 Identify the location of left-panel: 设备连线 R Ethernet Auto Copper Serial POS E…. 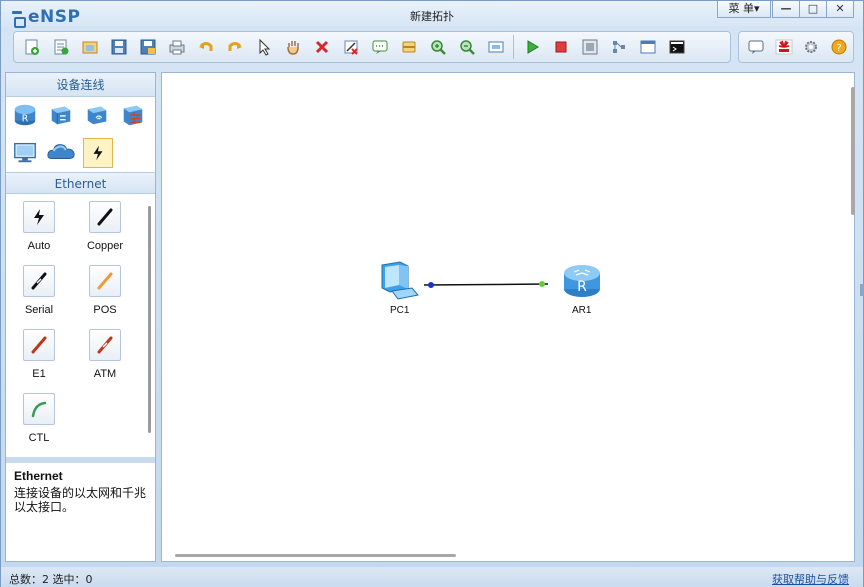
(80, 317).